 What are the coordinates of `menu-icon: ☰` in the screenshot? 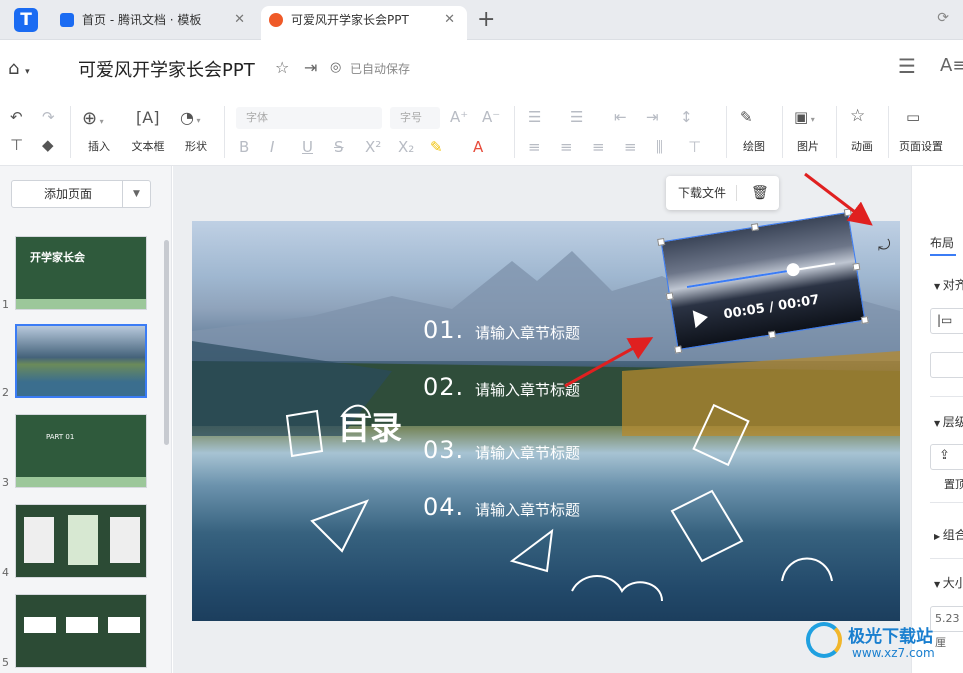 It's located at (907, 66).